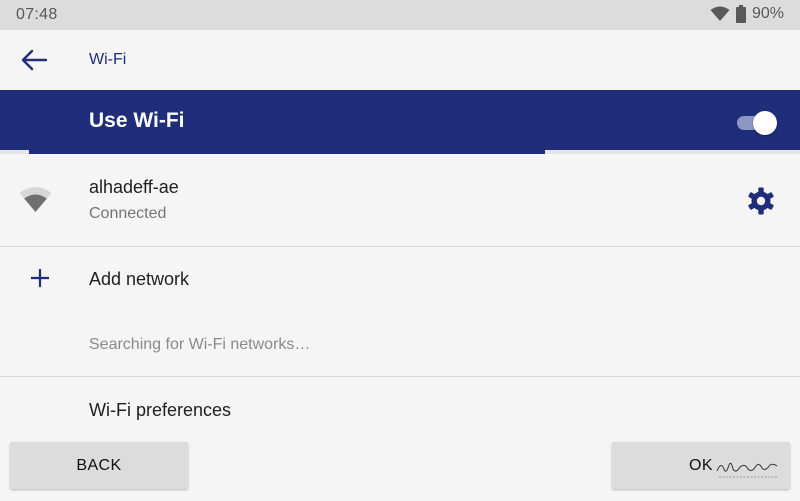  Describe the element at coordinates (99, 465) in the screenshot. I see `back-button: BACK` at that location.